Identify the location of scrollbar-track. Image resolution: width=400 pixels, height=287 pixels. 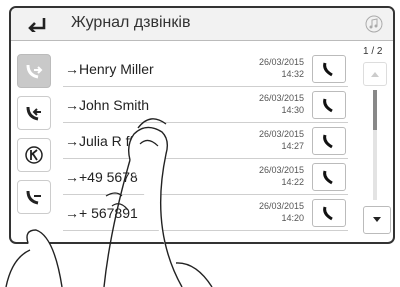
(375, 145).